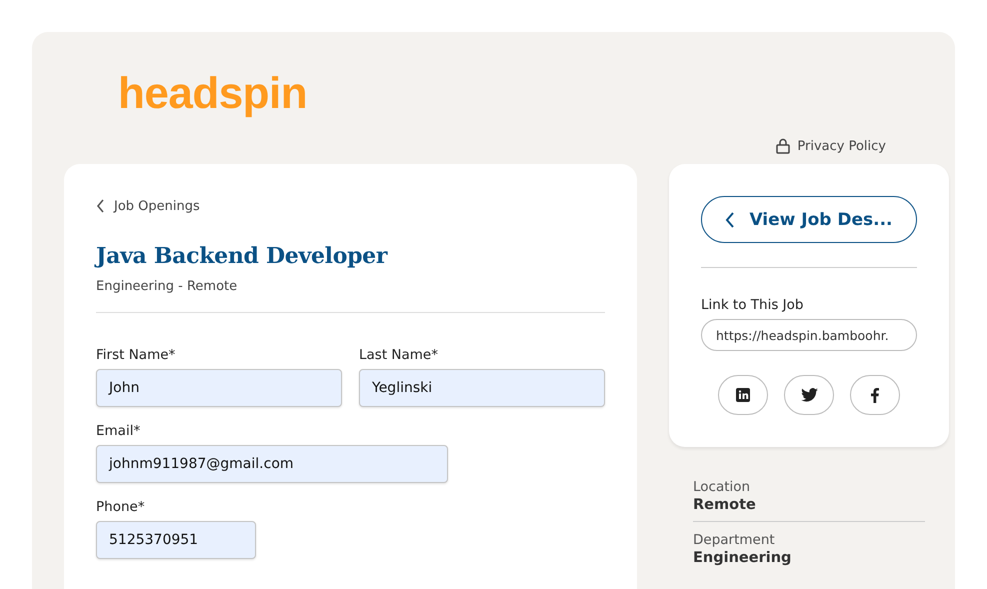 The image size is (987, 589). I want to click on input-field: johnm911987@gmail.com, so click(272, 464).